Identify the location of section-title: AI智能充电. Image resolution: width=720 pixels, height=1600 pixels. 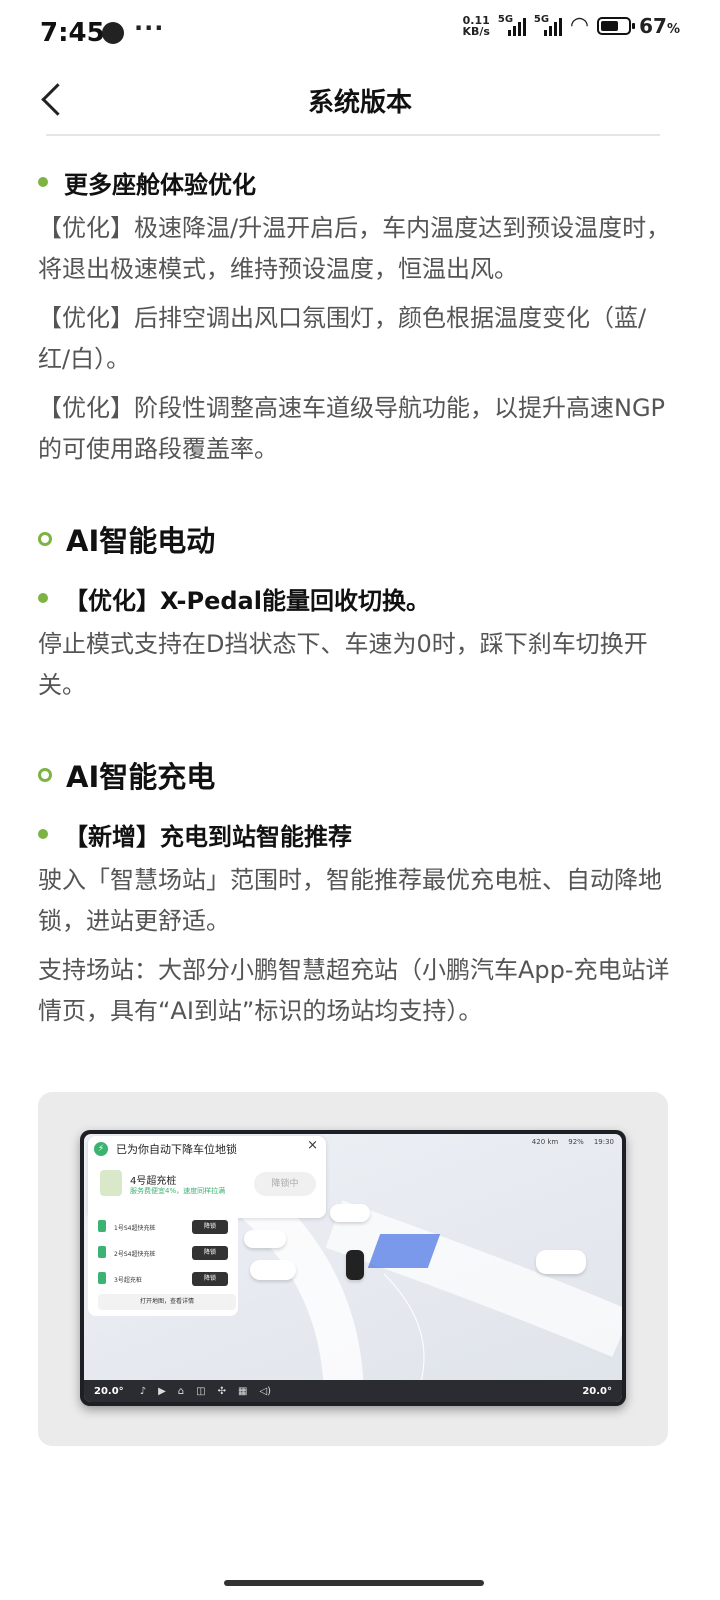
(358, 775).